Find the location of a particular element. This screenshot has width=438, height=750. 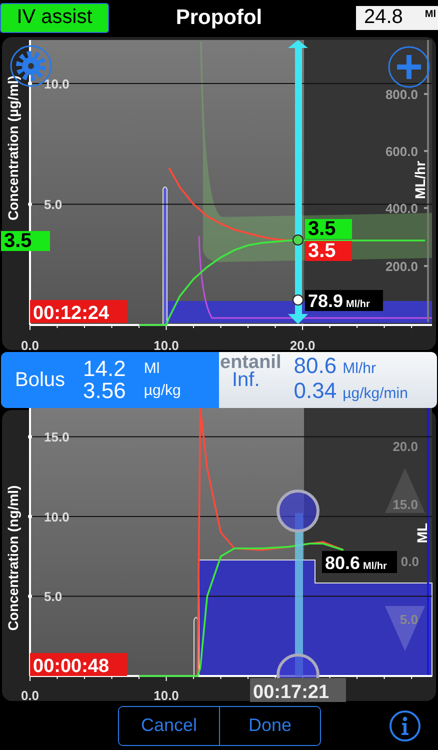

axis-tick-label: 400.0 is located at coordinates (401, 208).